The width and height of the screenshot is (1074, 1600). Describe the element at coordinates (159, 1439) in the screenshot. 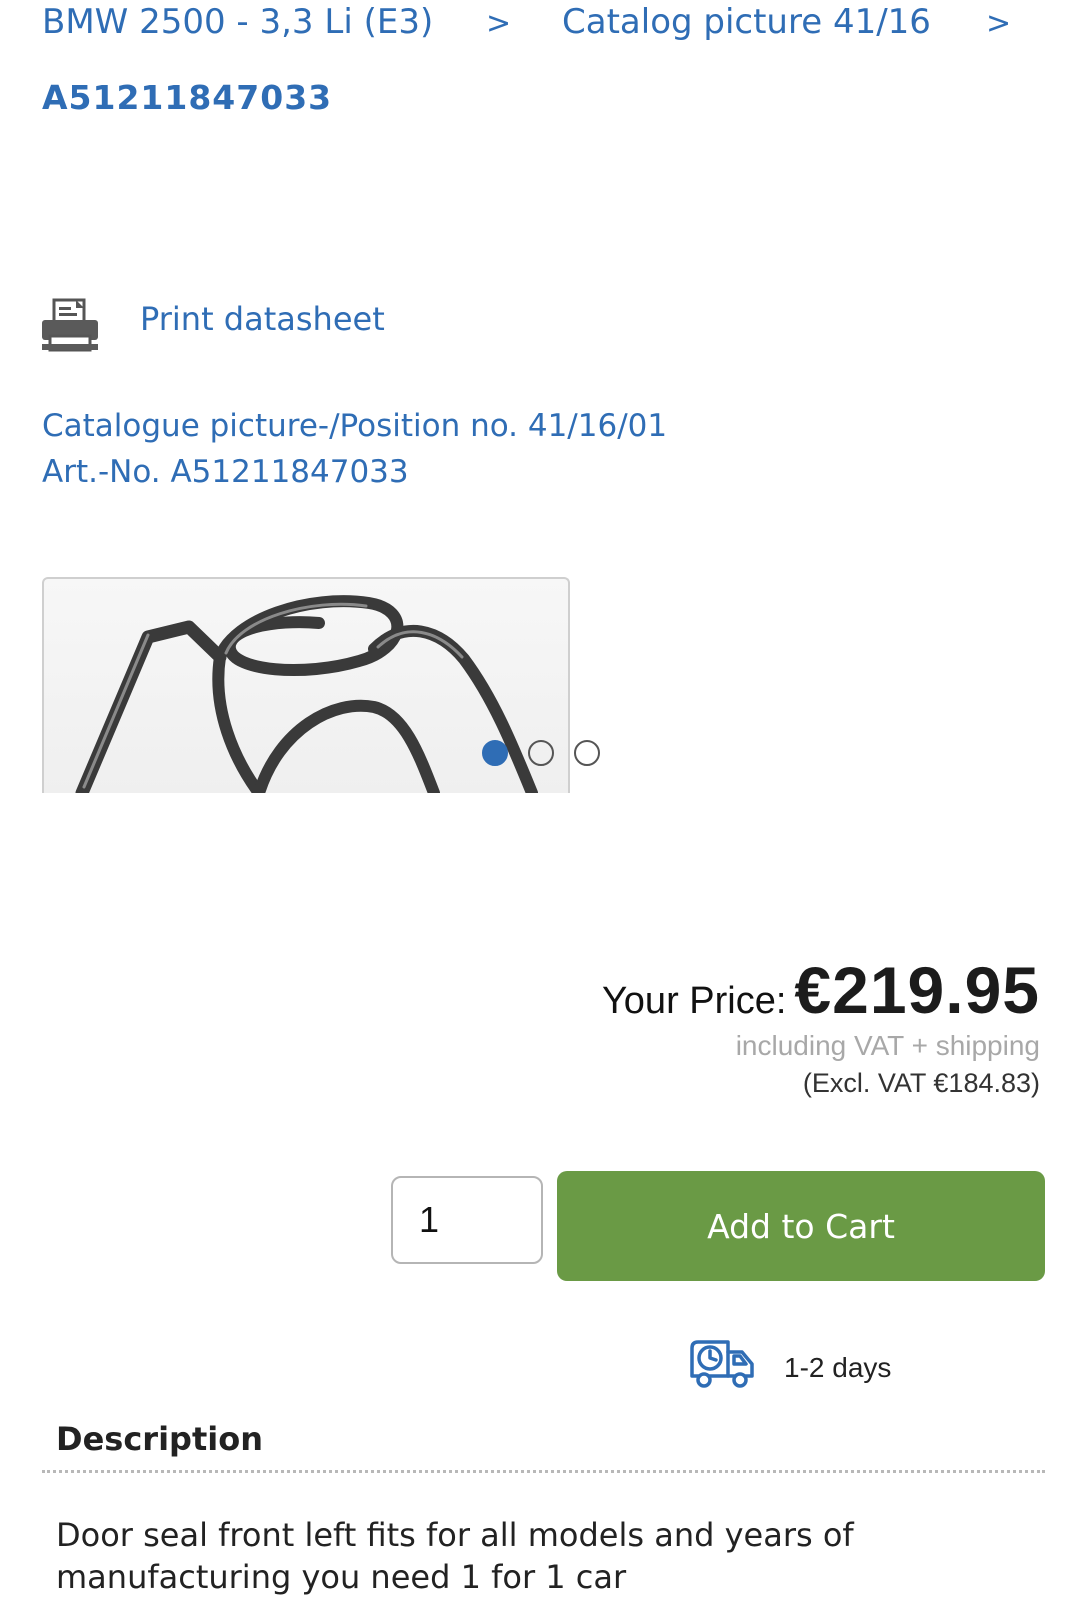

I see `description-heading: Description` at that location.